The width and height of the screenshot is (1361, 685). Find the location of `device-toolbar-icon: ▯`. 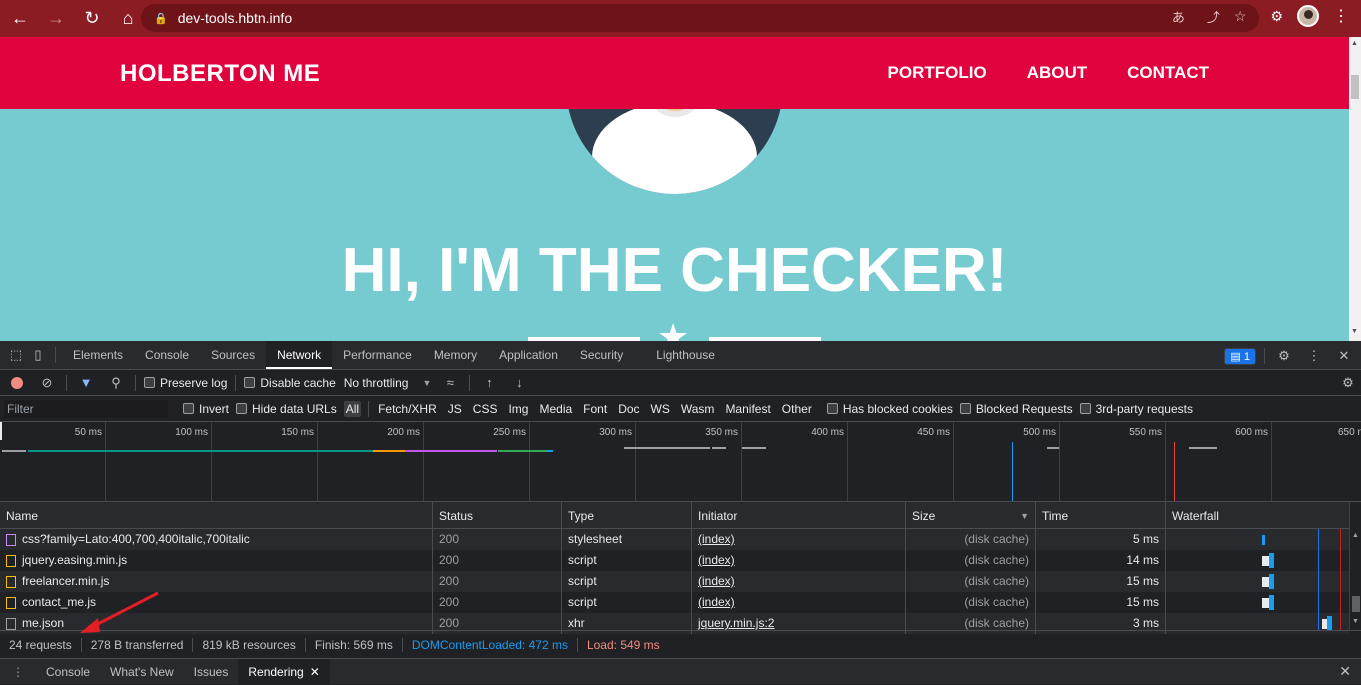

device-toolbar-icon: ▯ is located at coordinates (38, 355).